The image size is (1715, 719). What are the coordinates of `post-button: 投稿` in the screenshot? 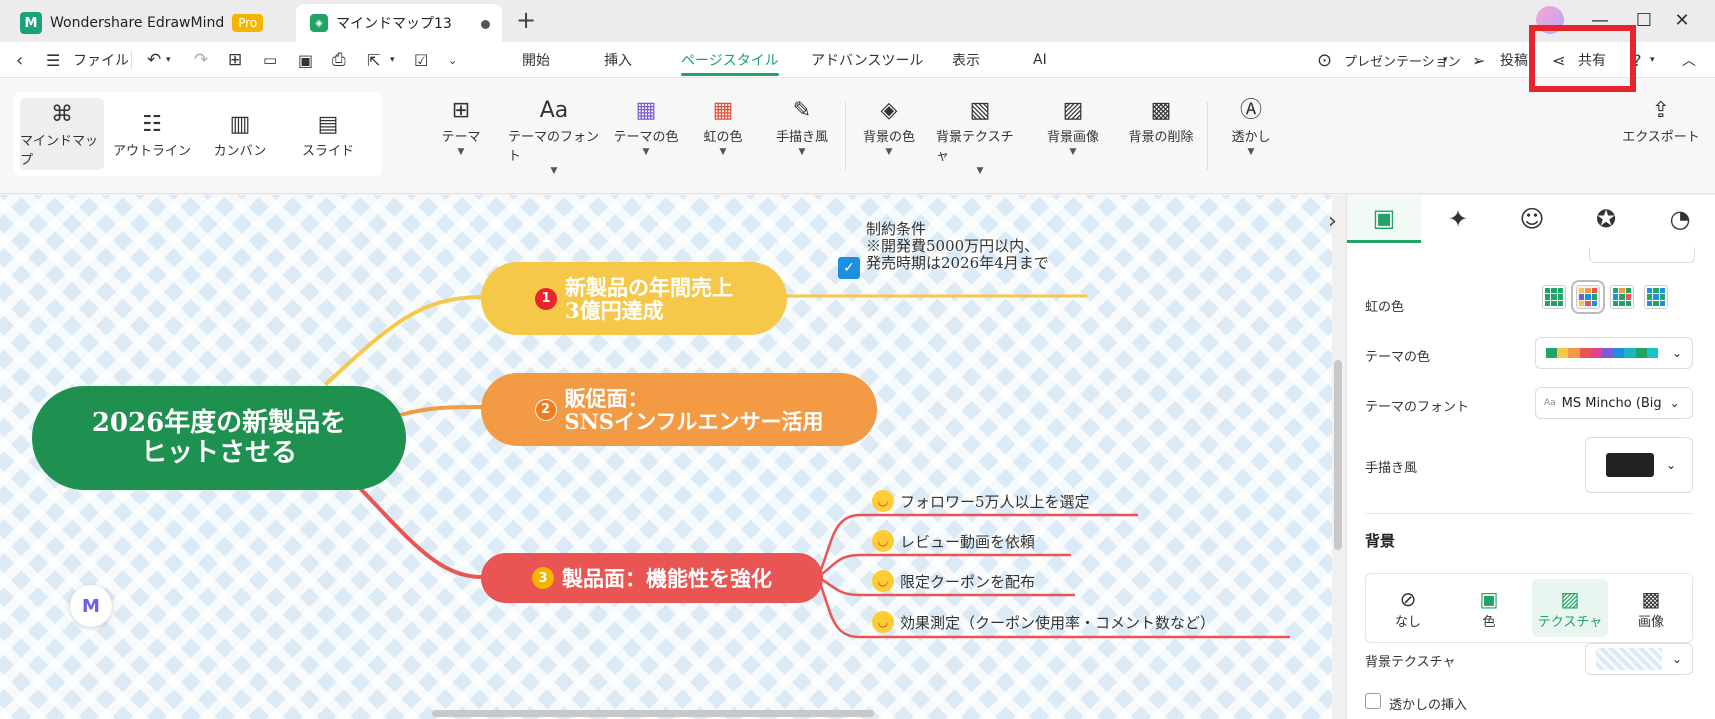 It's located at (1514, 60).